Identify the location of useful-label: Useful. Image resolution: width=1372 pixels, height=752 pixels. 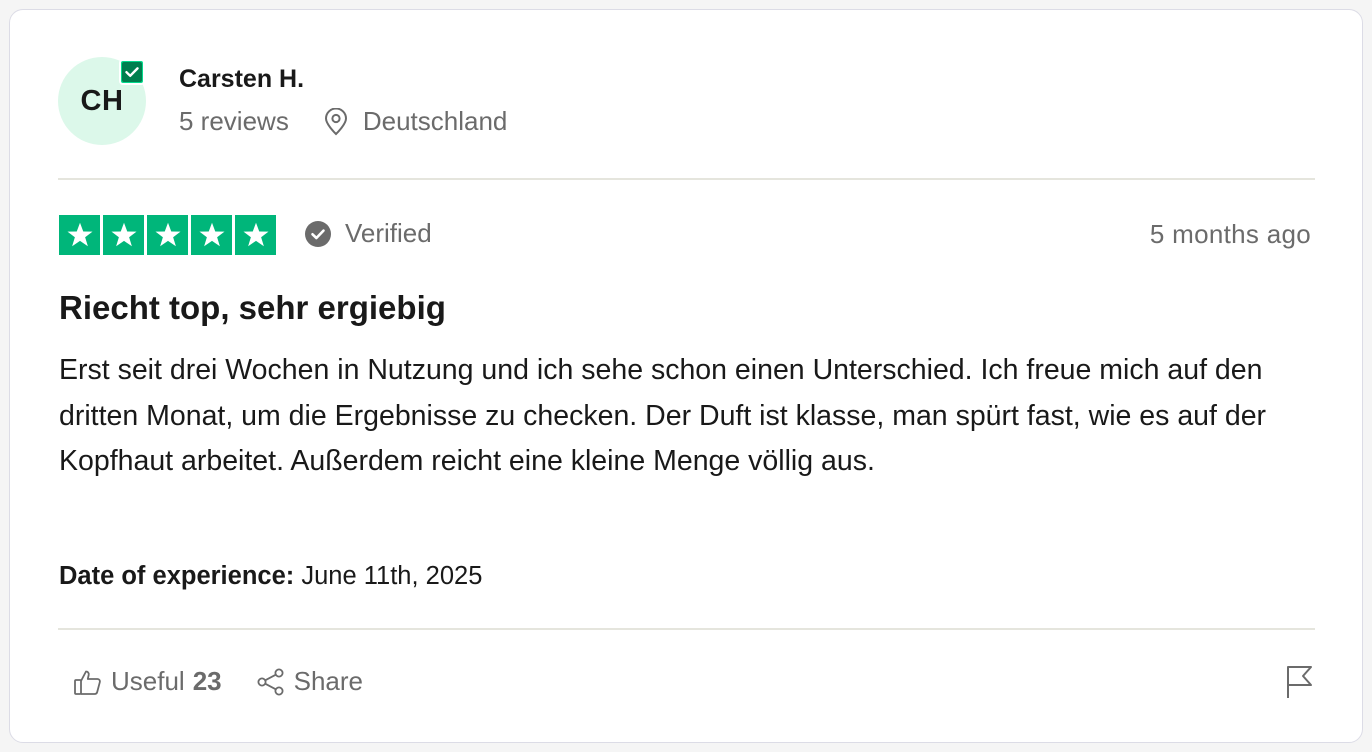
(148, 681).